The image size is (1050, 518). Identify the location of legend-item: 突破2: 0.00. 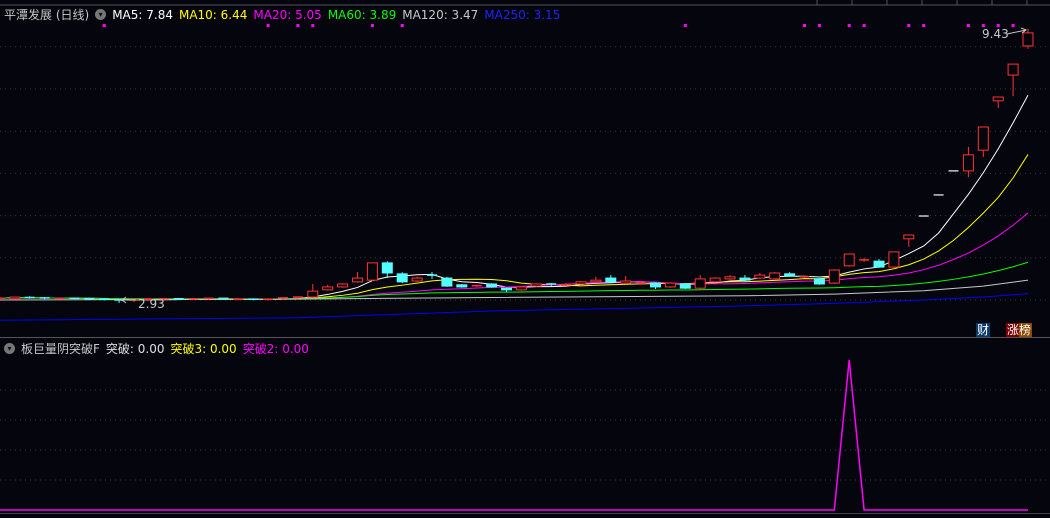
(275, 349).